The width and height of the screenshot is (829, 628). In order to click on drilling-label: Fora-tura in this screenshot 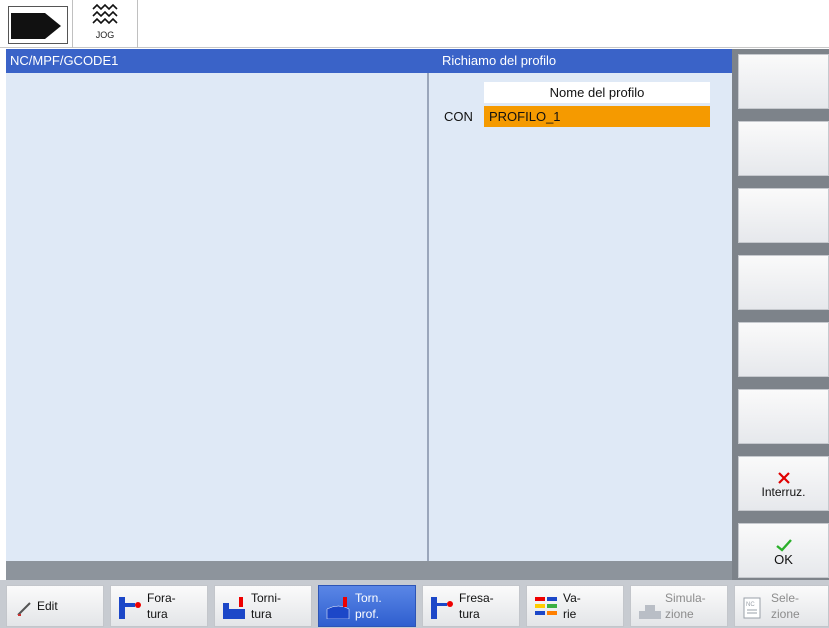, I will do `click(161, 606)`.